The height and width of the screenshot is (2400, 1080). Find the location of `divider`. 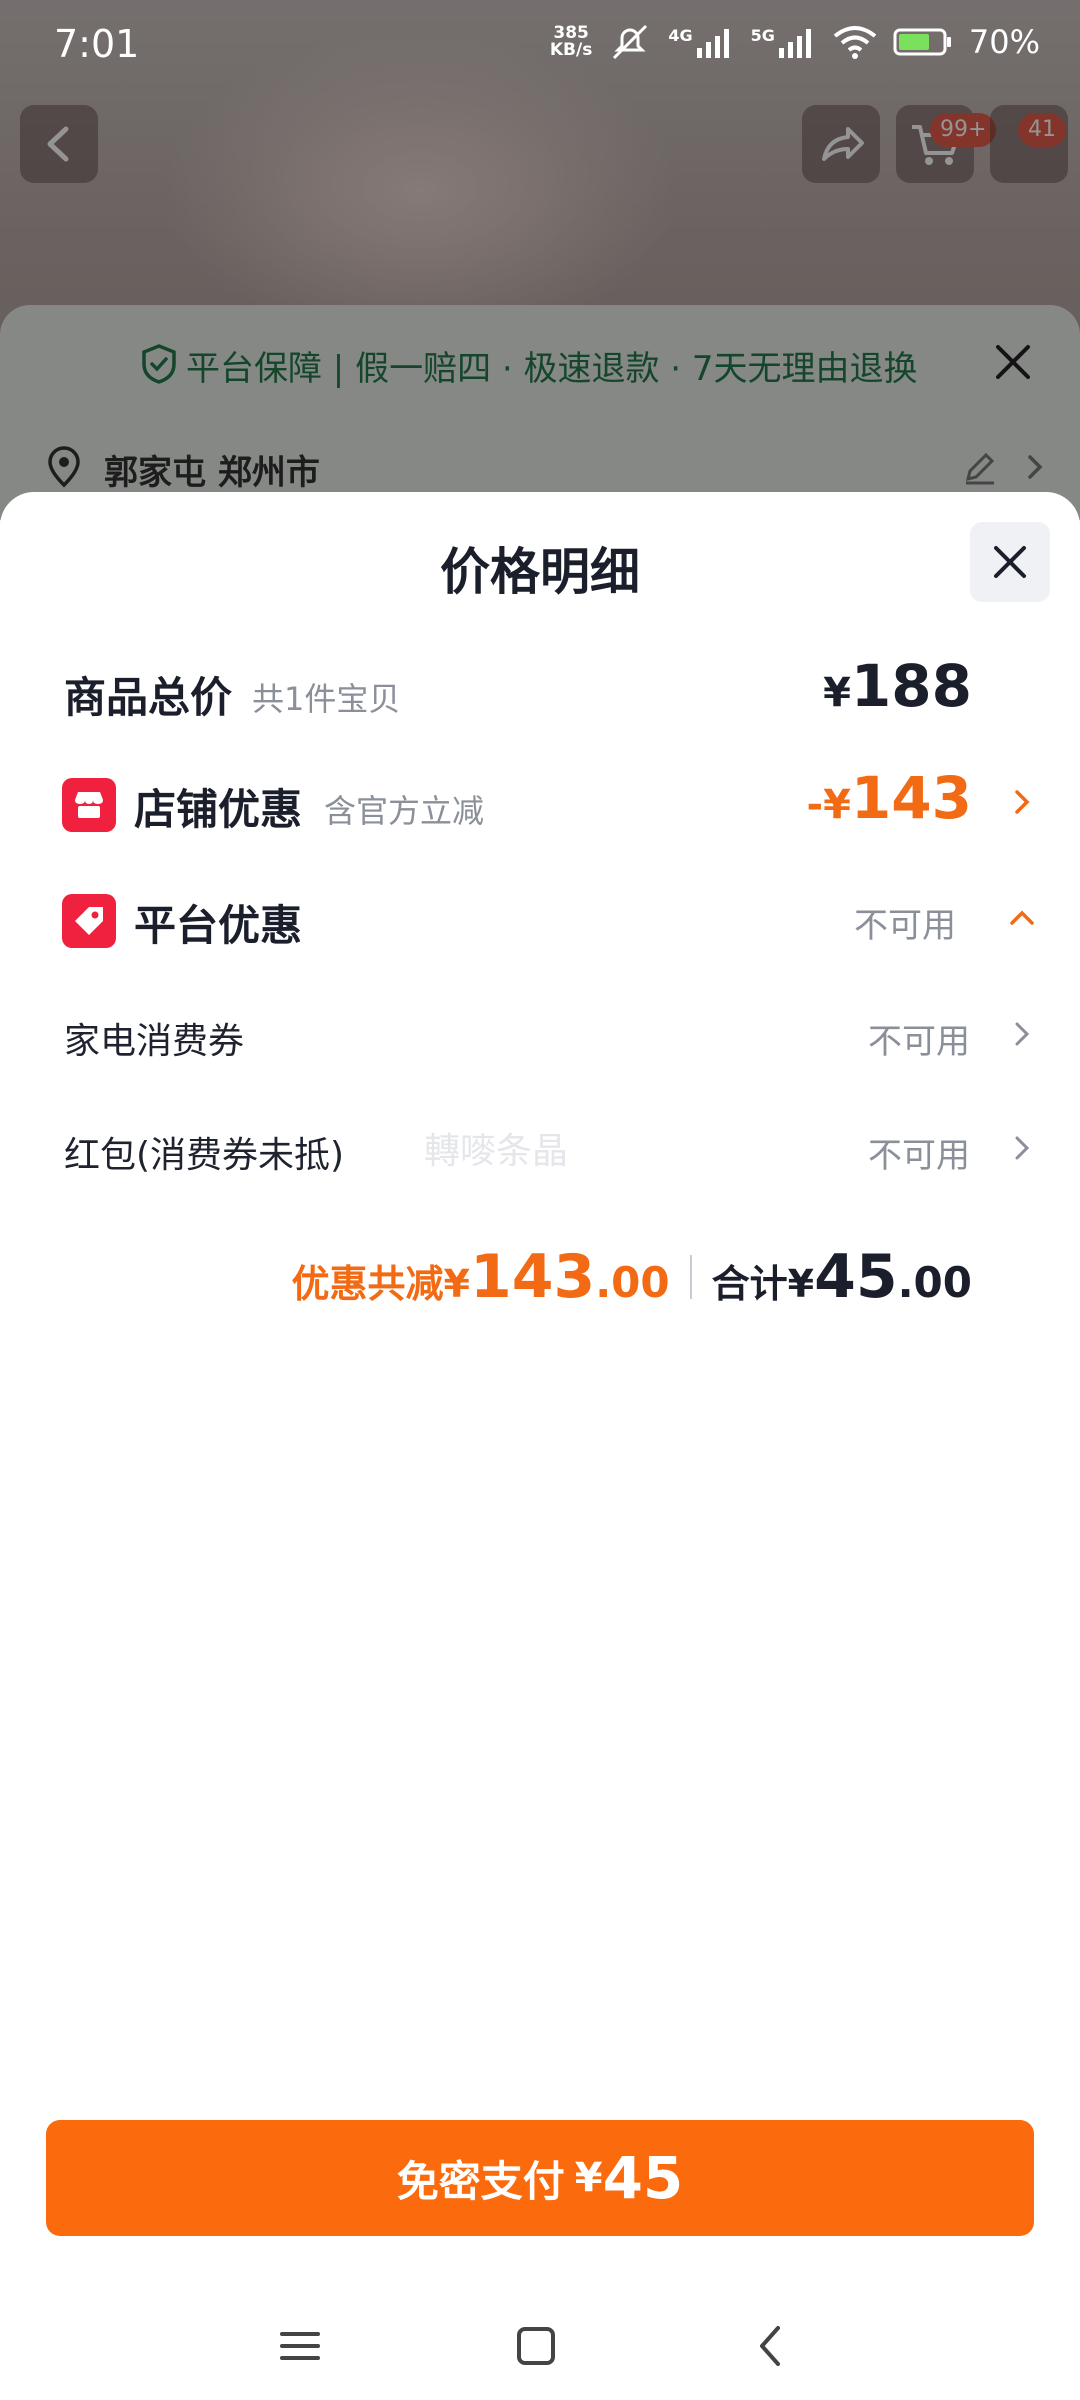

divider is located at coordinates (690, 1277).